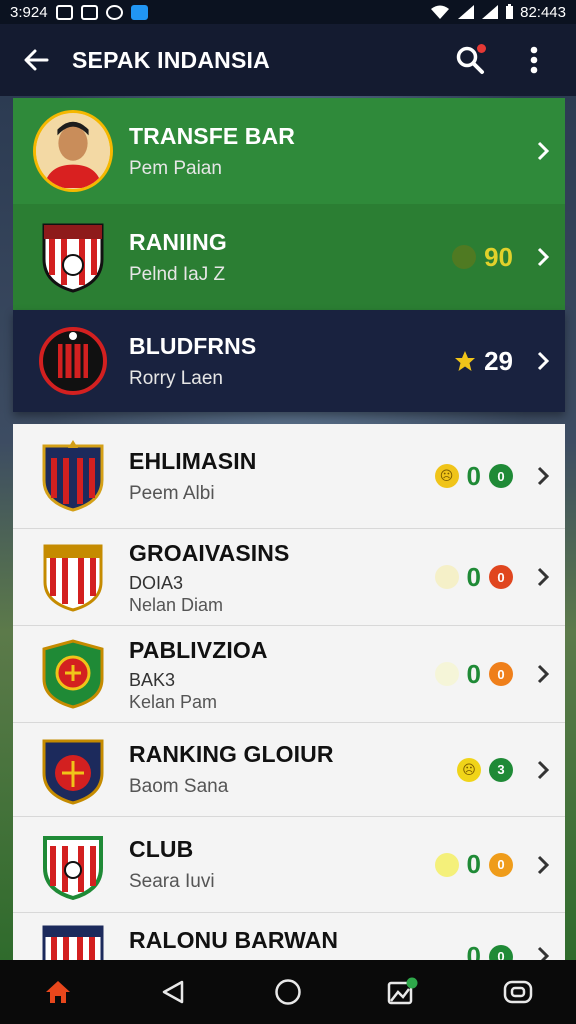  I want to click on nav-circle-button, so click(288, 992).